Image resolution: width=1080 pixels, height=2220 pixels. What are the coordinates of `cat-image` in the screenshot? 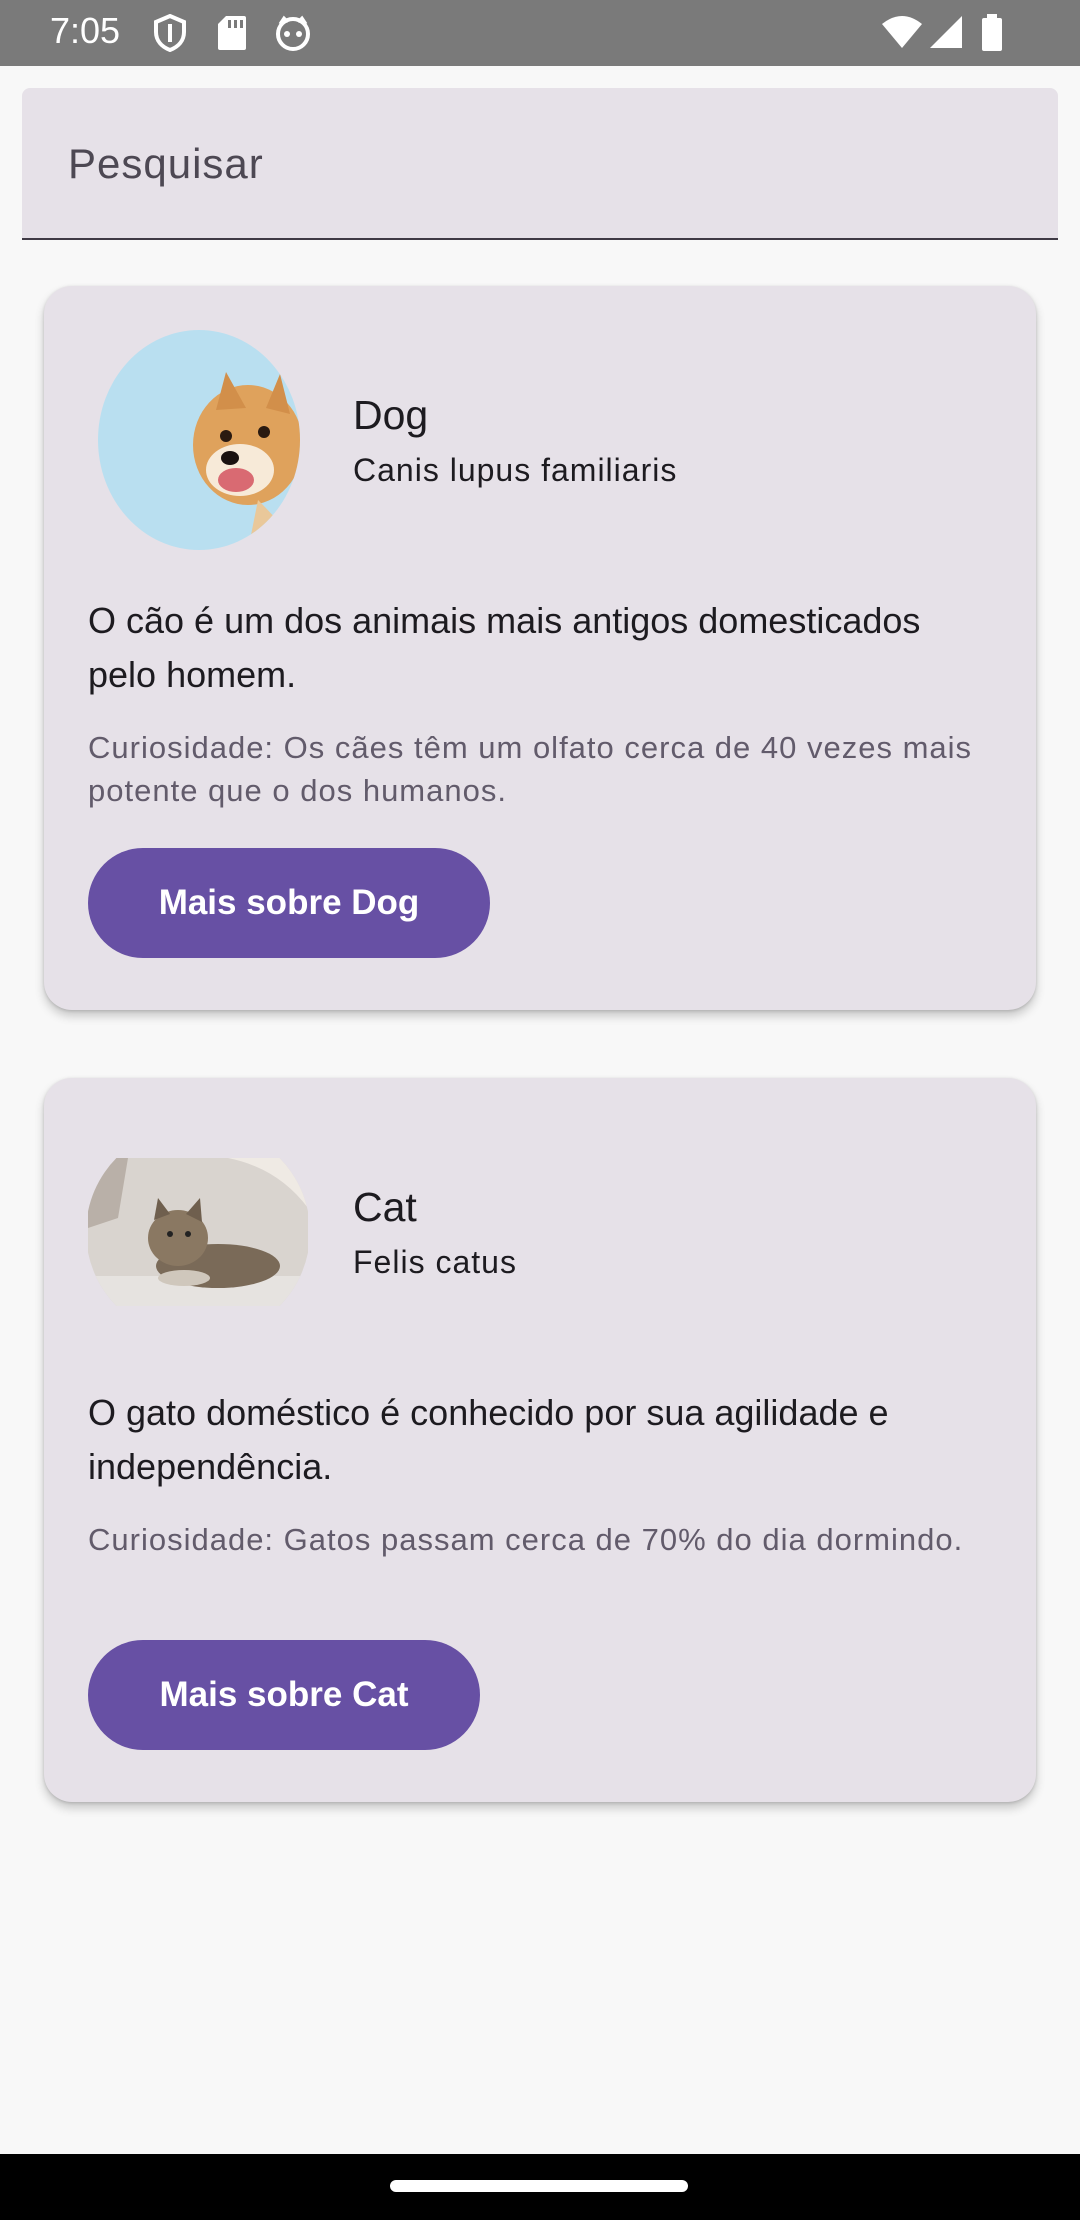 It's located at (198, 1232).